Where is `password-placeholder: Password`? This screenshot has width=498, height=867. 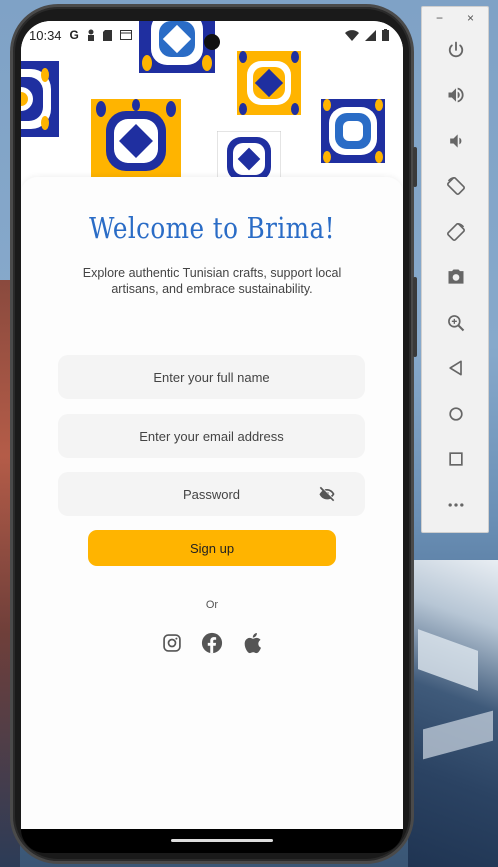 password-placeholder: Password is located at coordinates (211, 494).